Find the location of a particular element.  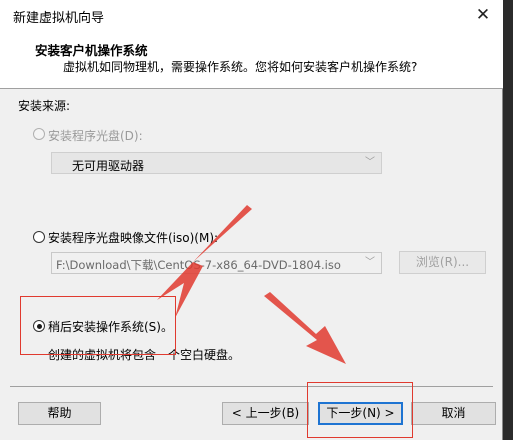

annotation-arrows is located at coordinates (251, 284).